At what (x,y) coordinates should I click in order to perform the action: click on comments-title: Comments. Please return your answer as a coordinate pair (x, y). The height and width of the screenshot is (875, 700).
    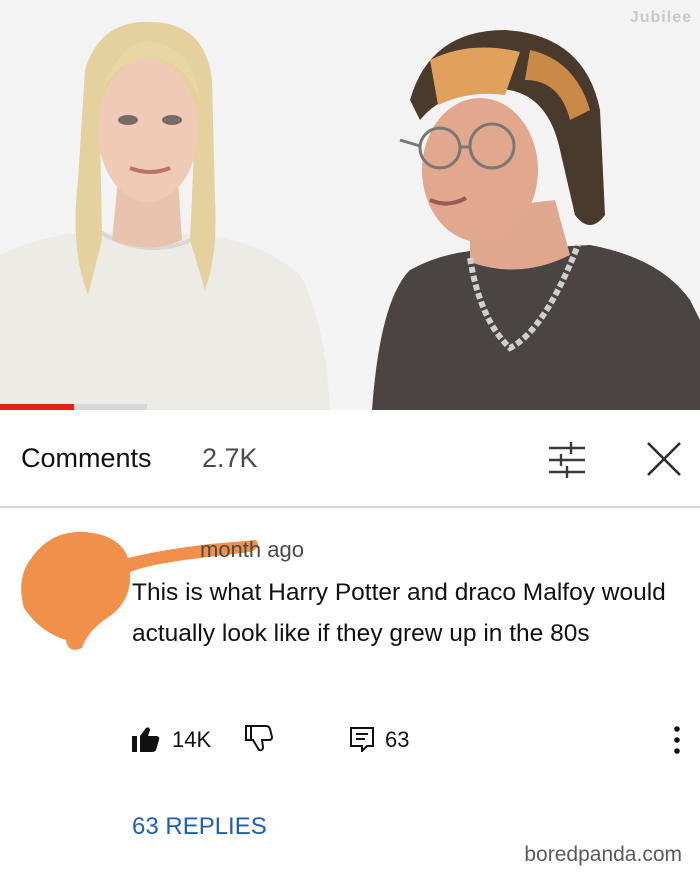
    Looking at the image, I should click on (86, 458).